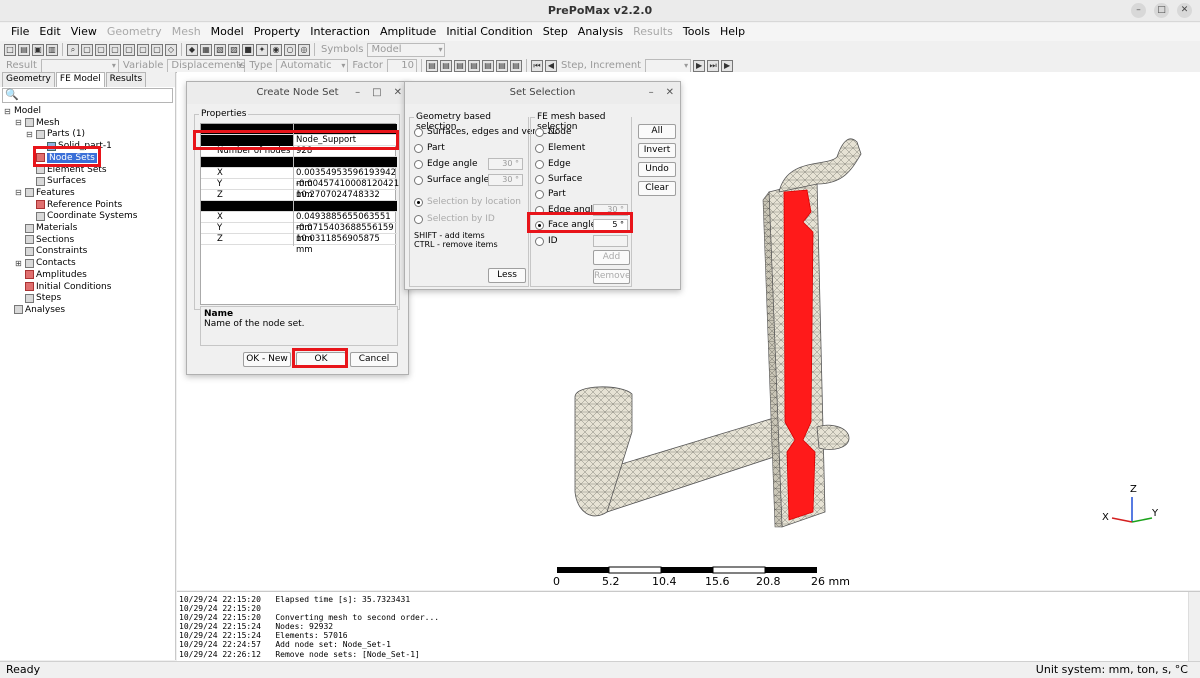 The image size is (1200, 678). What do you see at coordinates (299, 140) in the screenshot?
I see `name-row: Node_Support` at bounding box center [299, 140].